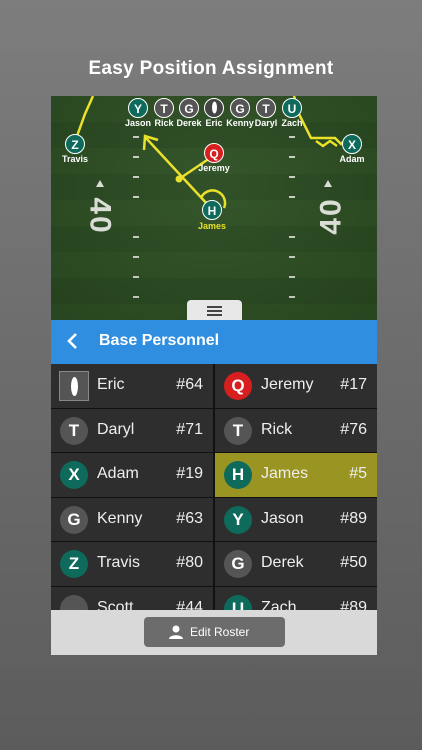 This screenshot has width=422, height=750. Describe the element at coordinates (212, 226) in the screenshot. I see `player-label: James` at that location.